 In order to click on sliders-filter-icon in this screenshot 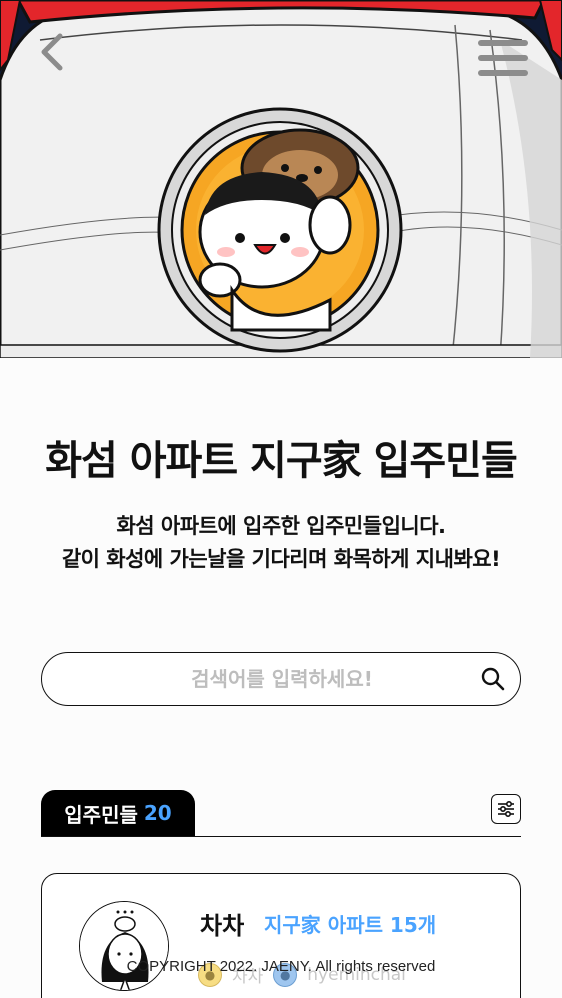, I will do `click(506, 809)`.